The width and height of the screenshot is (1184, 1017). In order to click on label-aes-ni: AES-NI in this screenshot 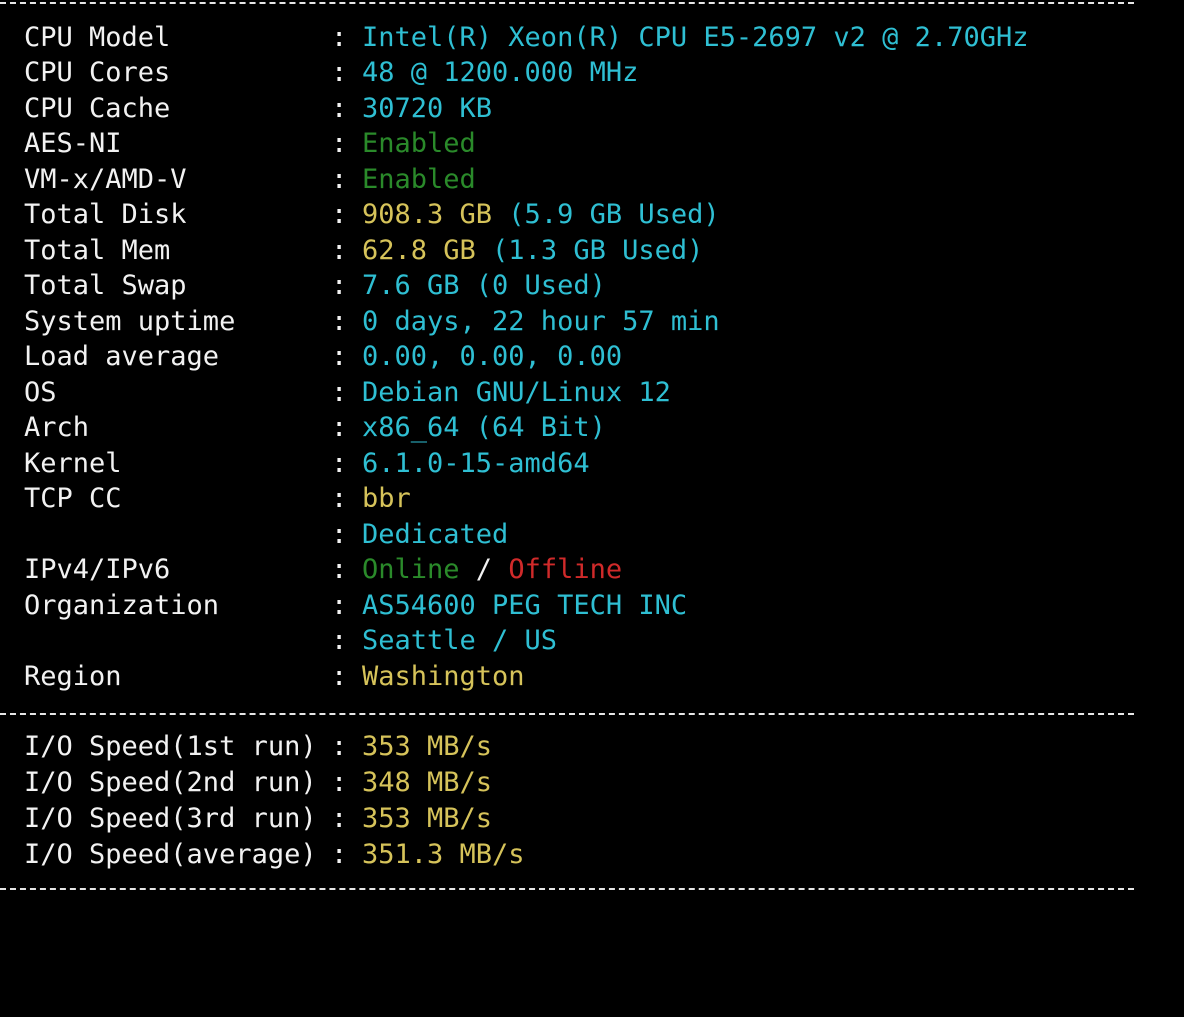, I will do `click(73, 143)`.